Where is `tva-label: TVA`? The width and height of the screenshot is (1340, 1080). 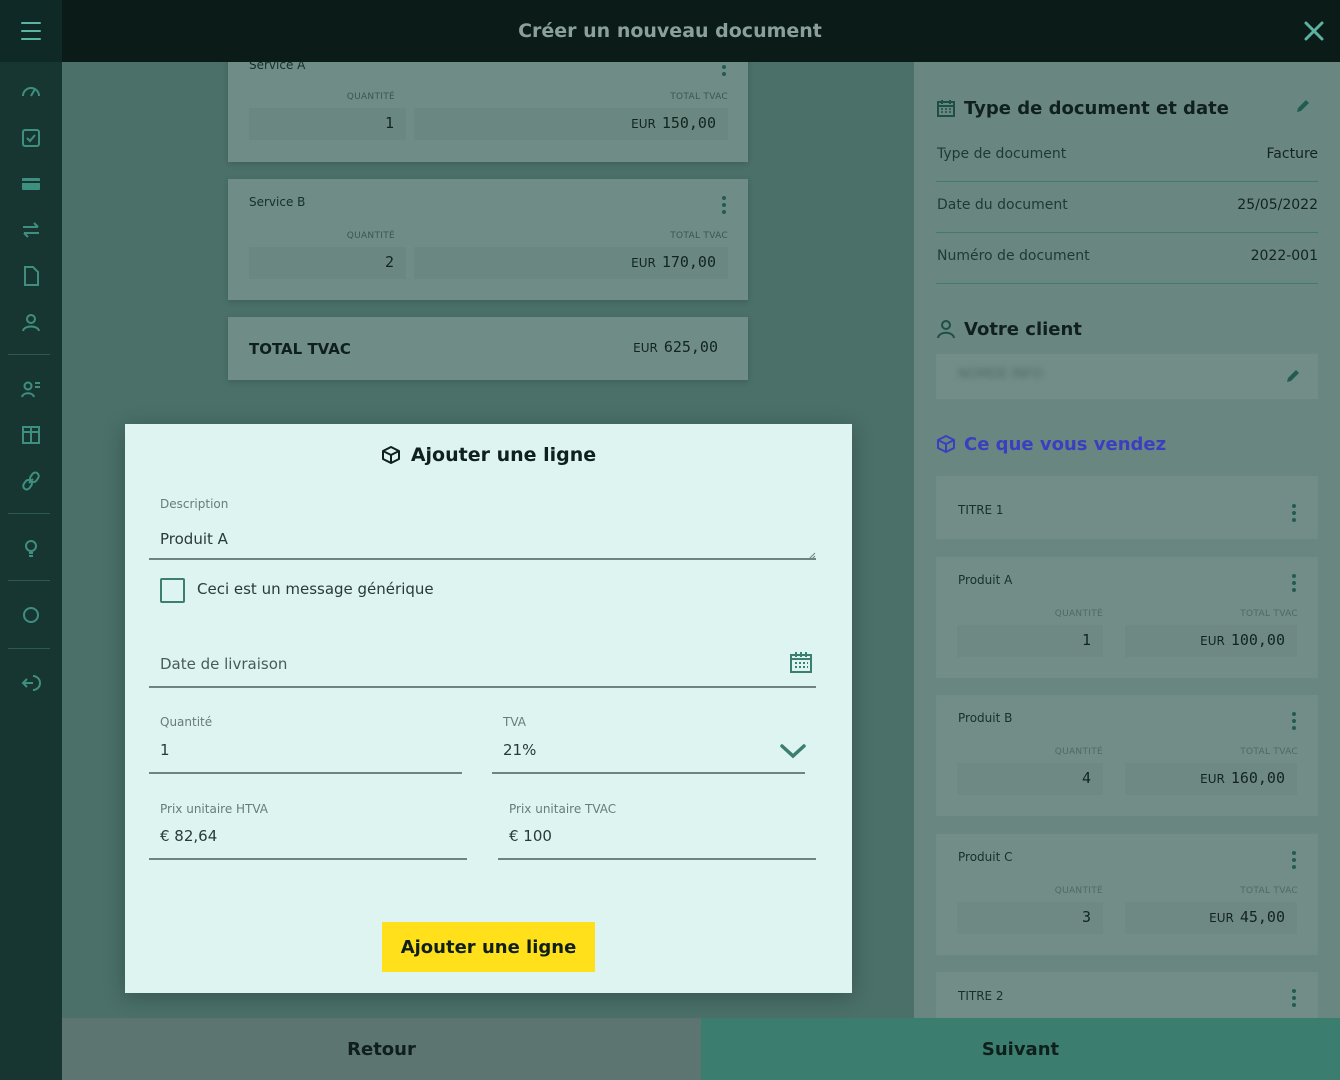
tva-label: TVA is located at coordinates (514, 722).